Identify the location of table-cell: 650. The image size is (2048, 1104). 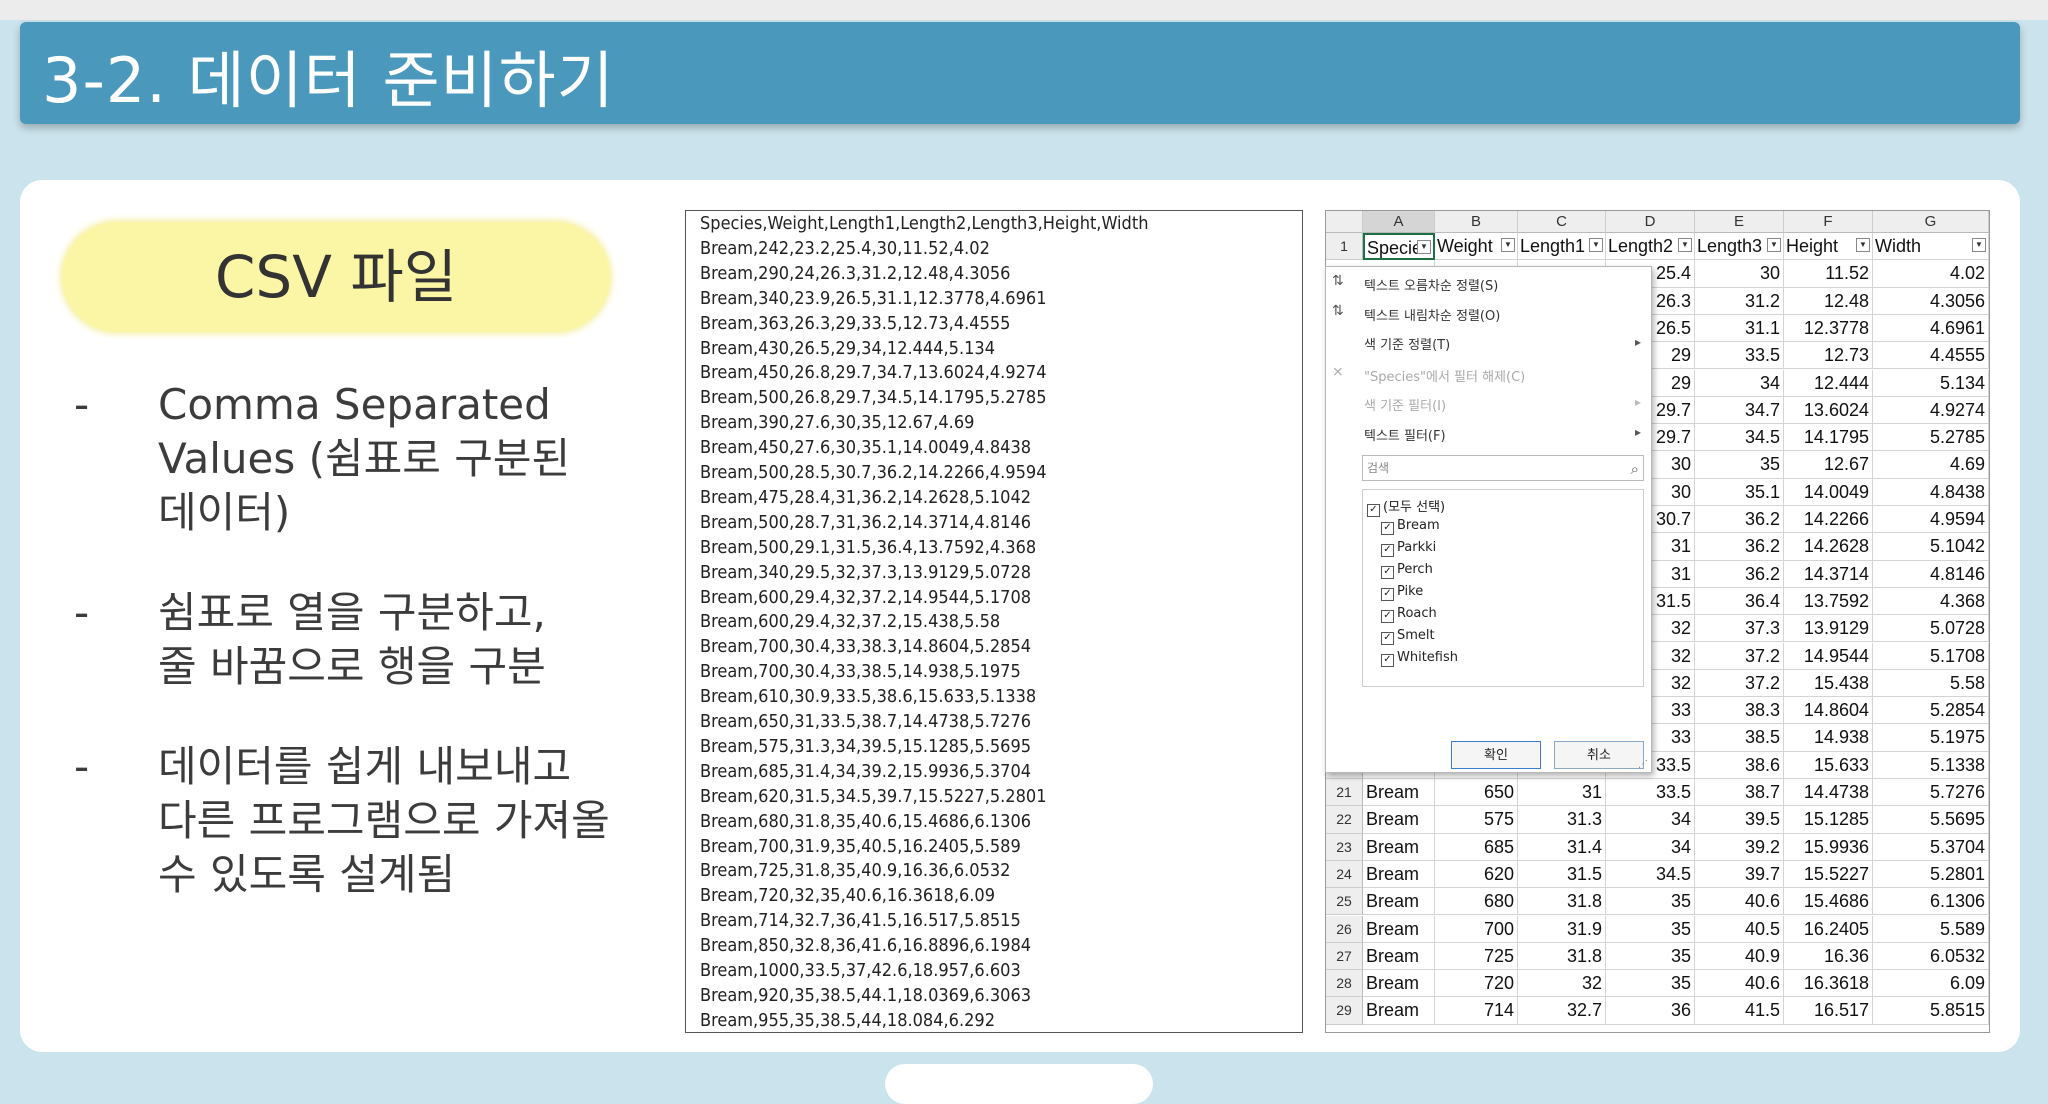
(1476, 793).